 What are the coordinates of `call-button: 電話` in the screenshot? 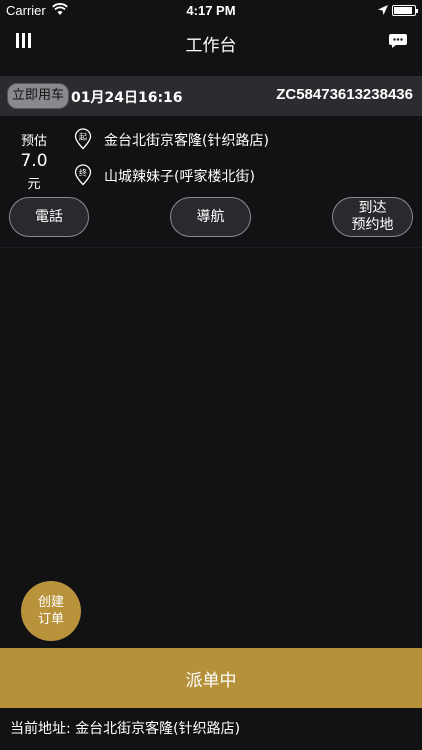 It's located at (49, 217).